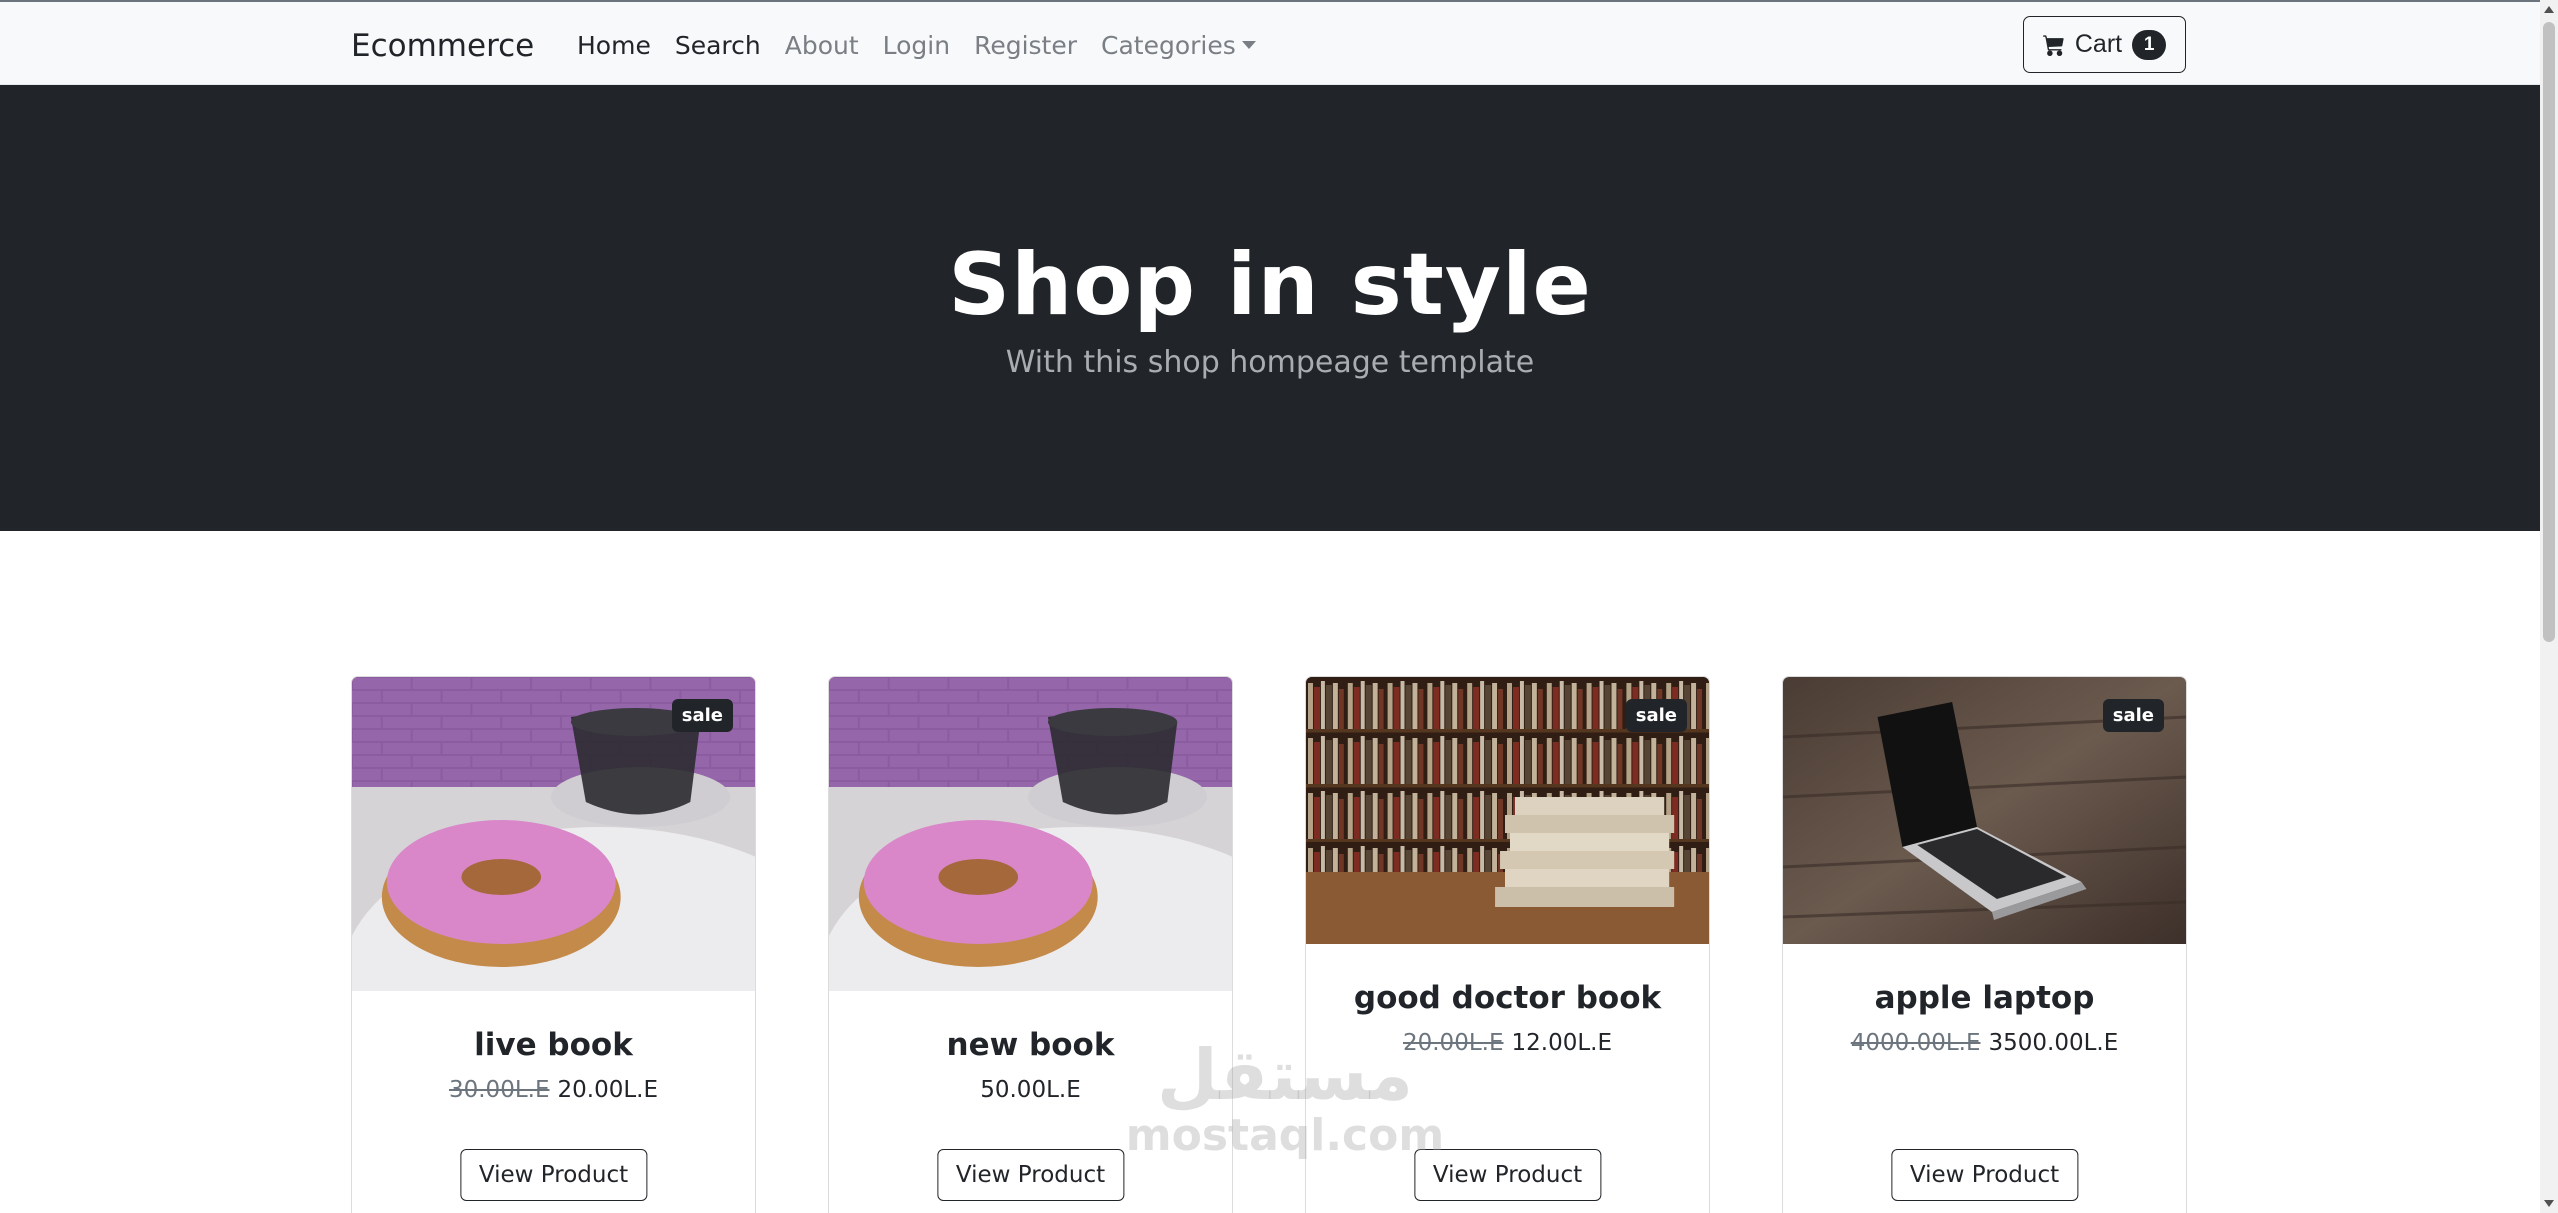 This screenshot has width=2558, height=1213. I want to click on scroll-down-arrow-icon, so click(2549, 1203).